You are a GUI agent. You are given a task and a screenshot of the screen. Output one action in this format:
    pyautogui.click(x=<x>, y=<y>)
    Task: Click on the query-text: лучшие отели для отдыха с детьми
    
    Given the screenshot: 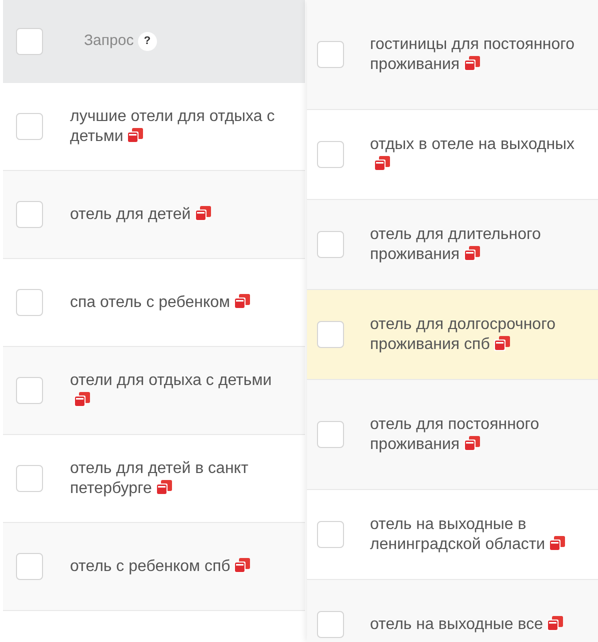 What is the action you would take?
    pyautogui.click(x=173, y=126)
    